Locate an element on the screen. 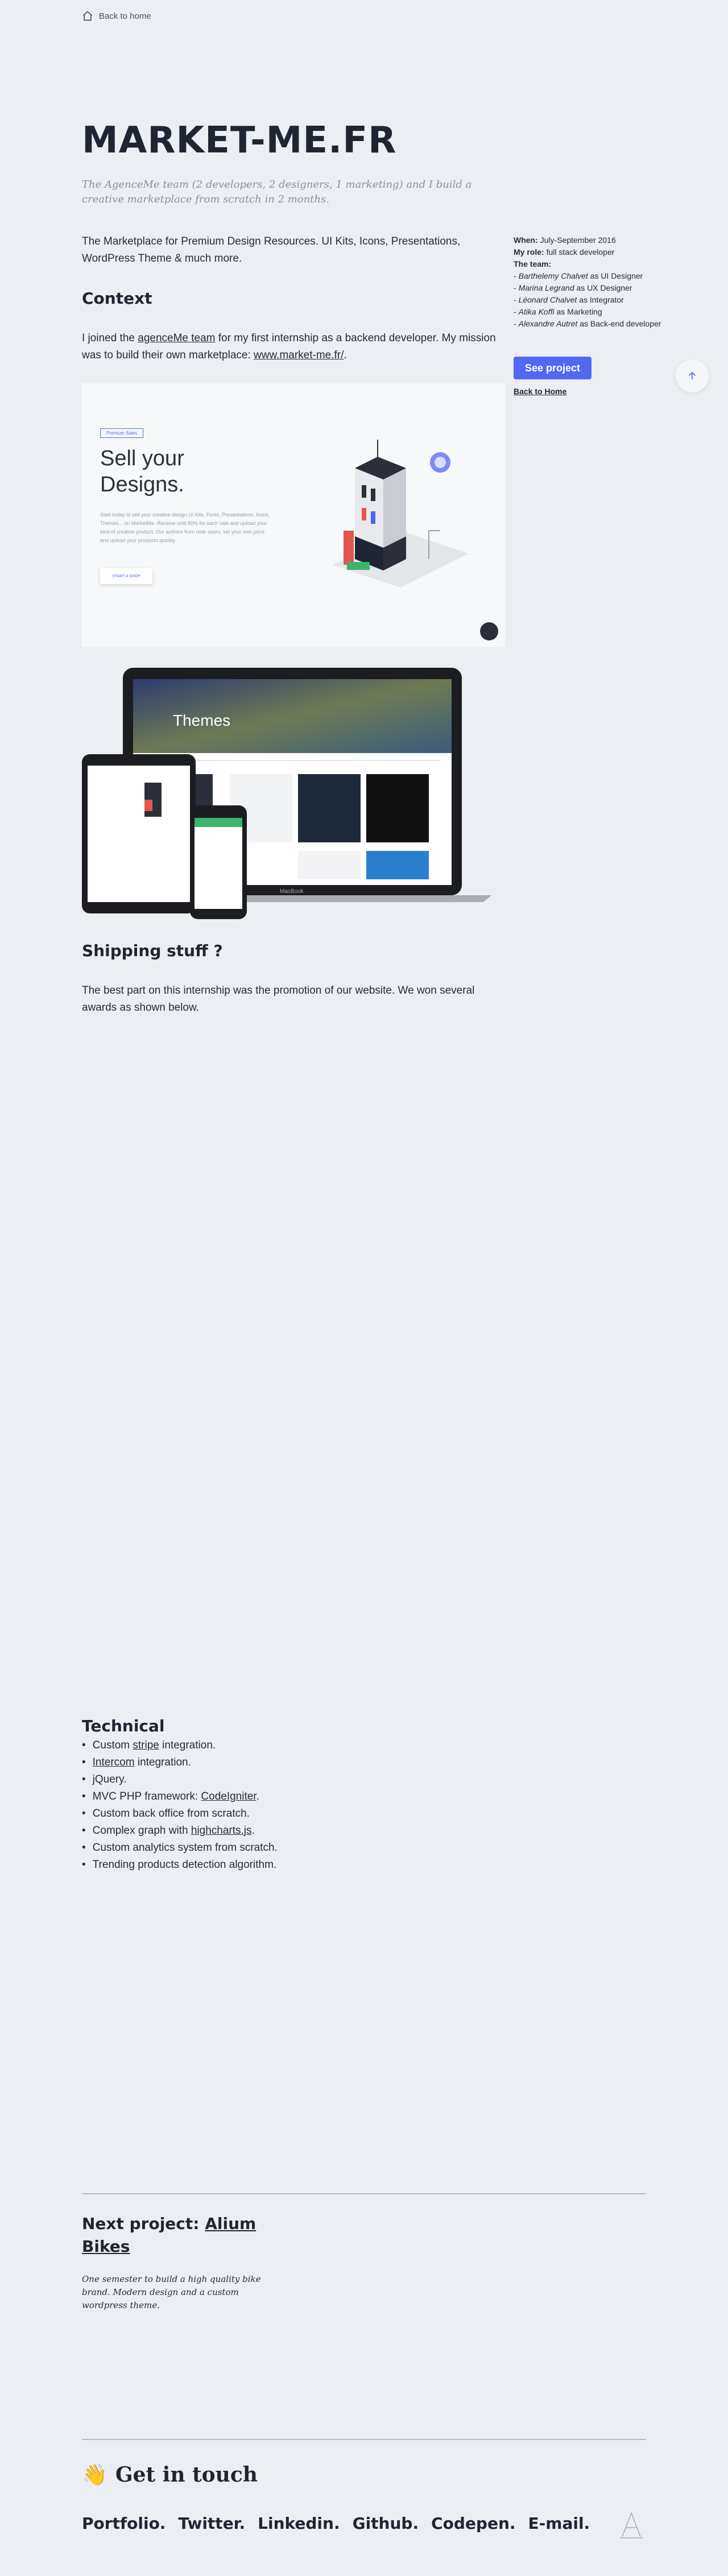 This screenshot has height=2576, width=728. team-member-name: Marina Legrand is located at coordinates (546, 287).